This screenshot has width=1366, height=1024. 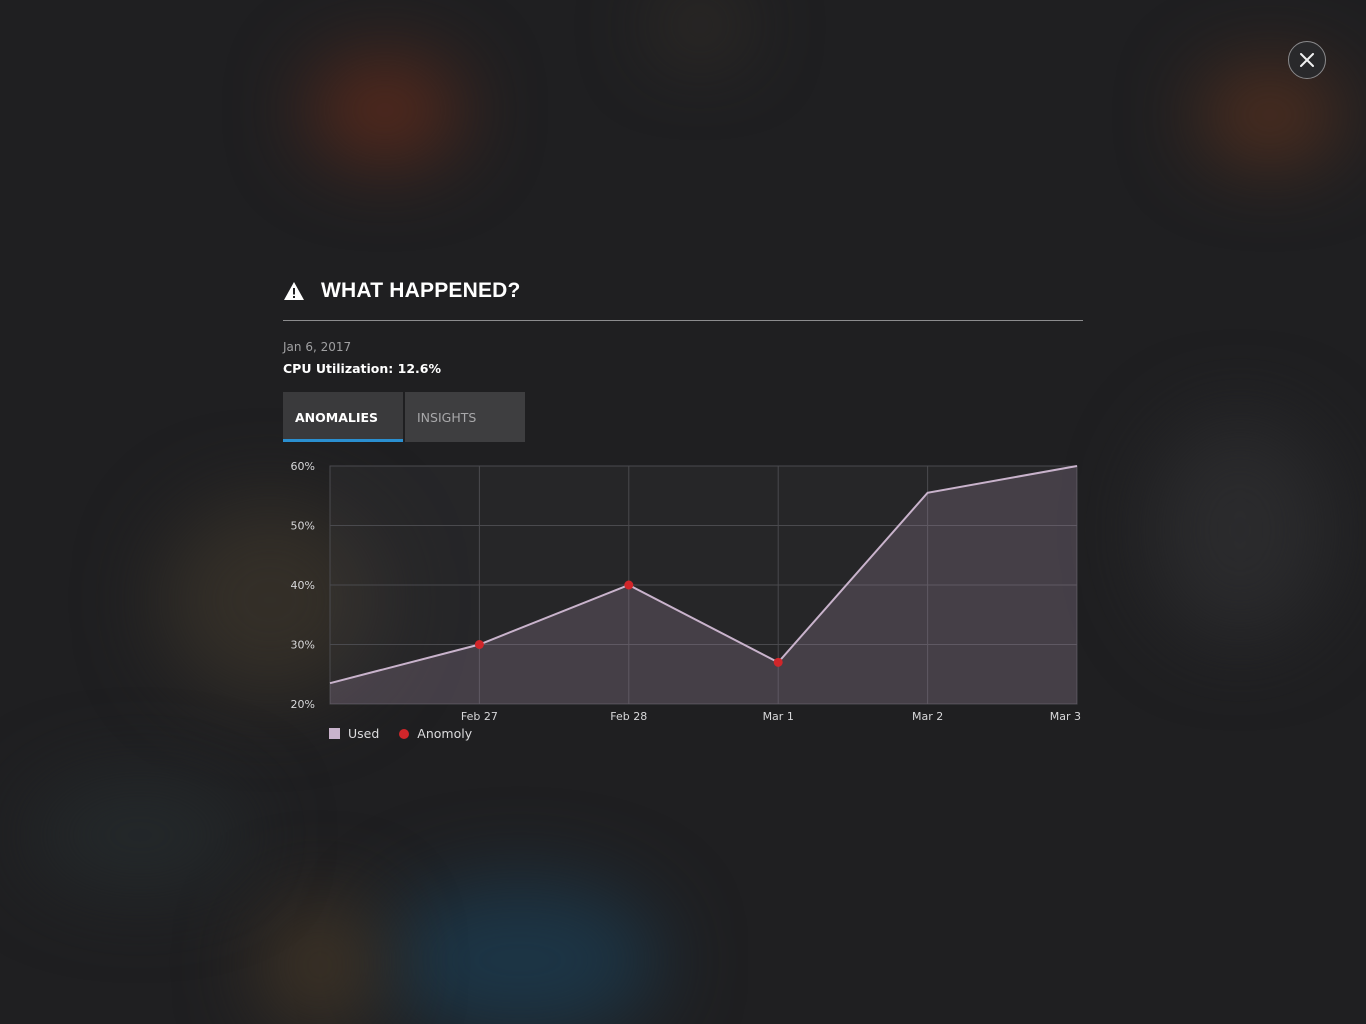 What do you see at coordinates (317, 347) in the screenshot?
I see `event-date: Jan 6, 2017` at bounding box center [317, 347].